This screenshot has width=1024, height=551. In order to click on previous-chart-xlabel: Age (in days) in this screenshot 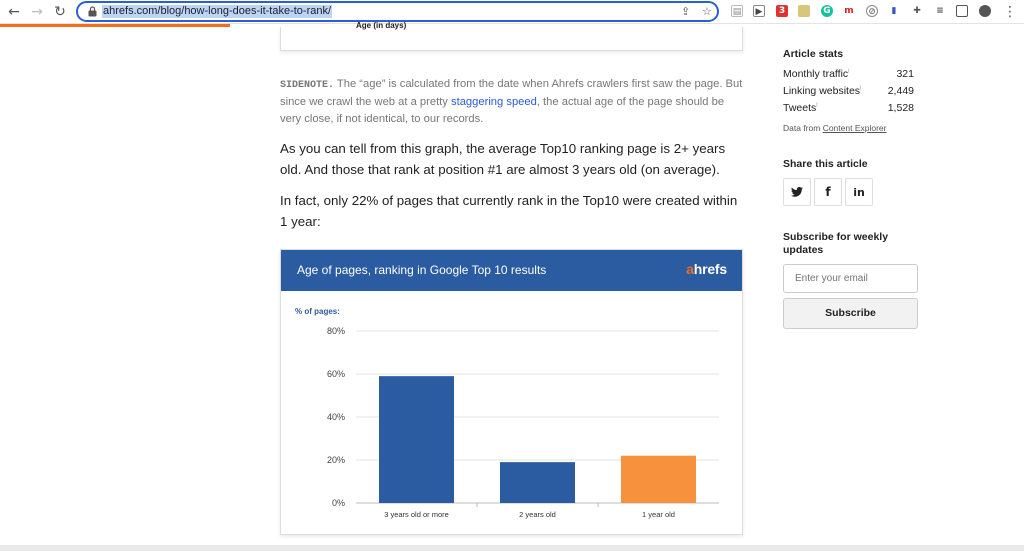, I will do `click(381, 25)`.